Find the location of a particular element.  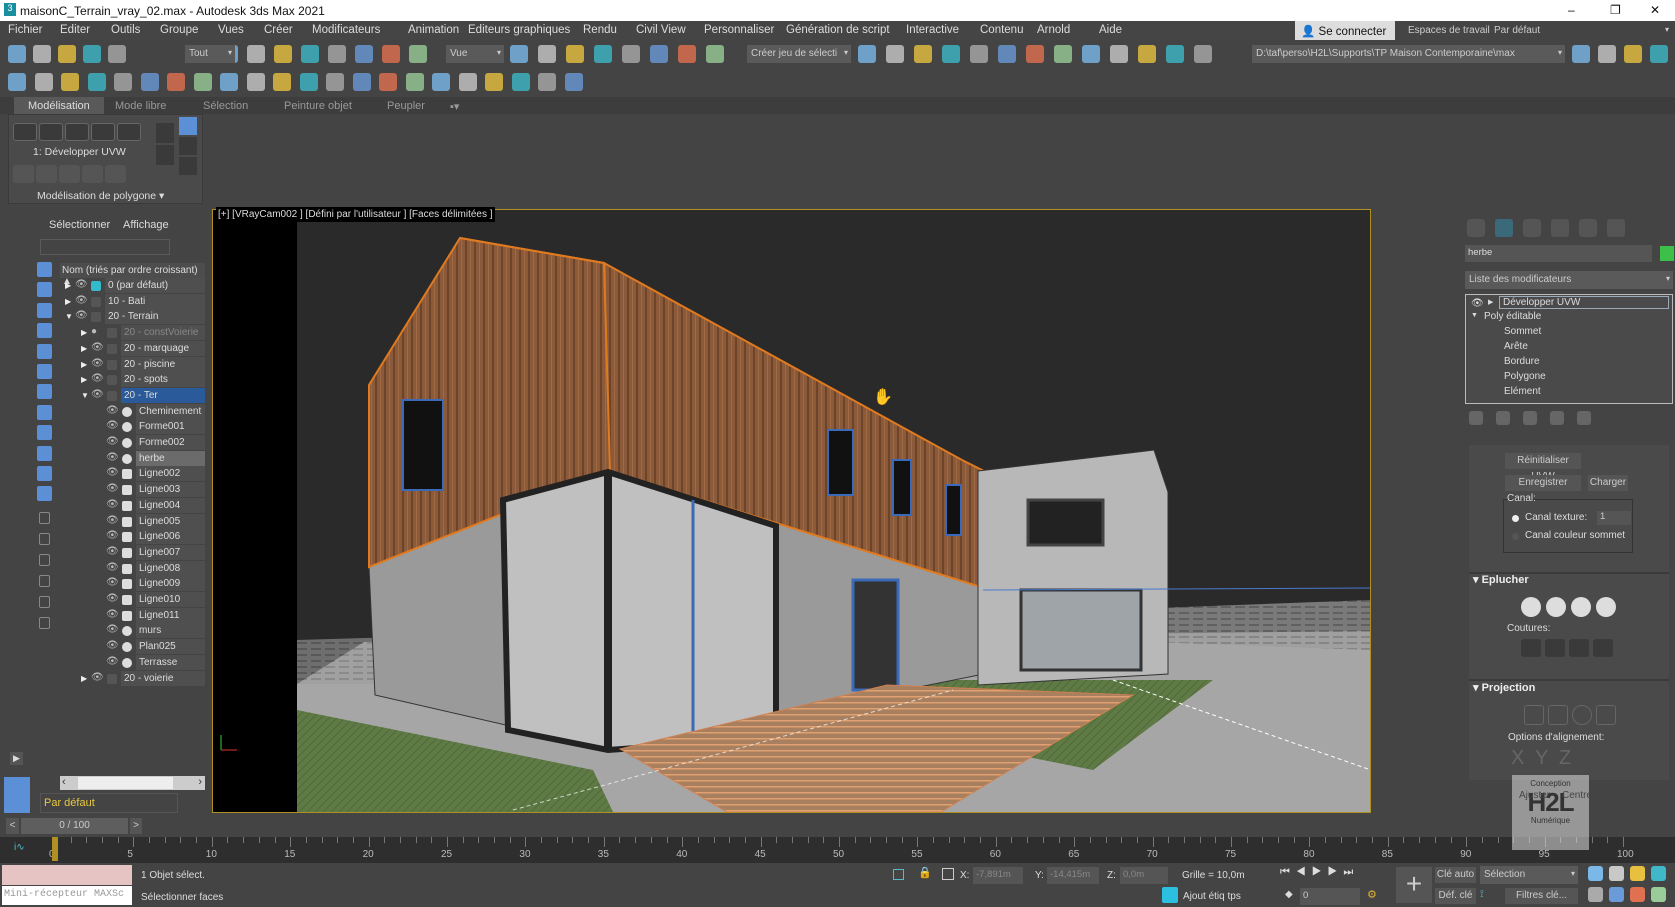

cloud-icon is located at coordinates (43, 82).